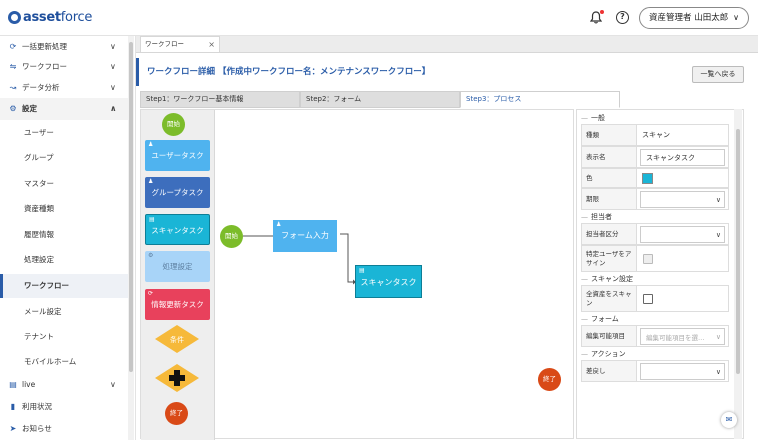  Describe the element at coordinates (64, 109) in the screenshot. I see `sidebar-item-settings: ⚙ 設定 ∧` at that location.